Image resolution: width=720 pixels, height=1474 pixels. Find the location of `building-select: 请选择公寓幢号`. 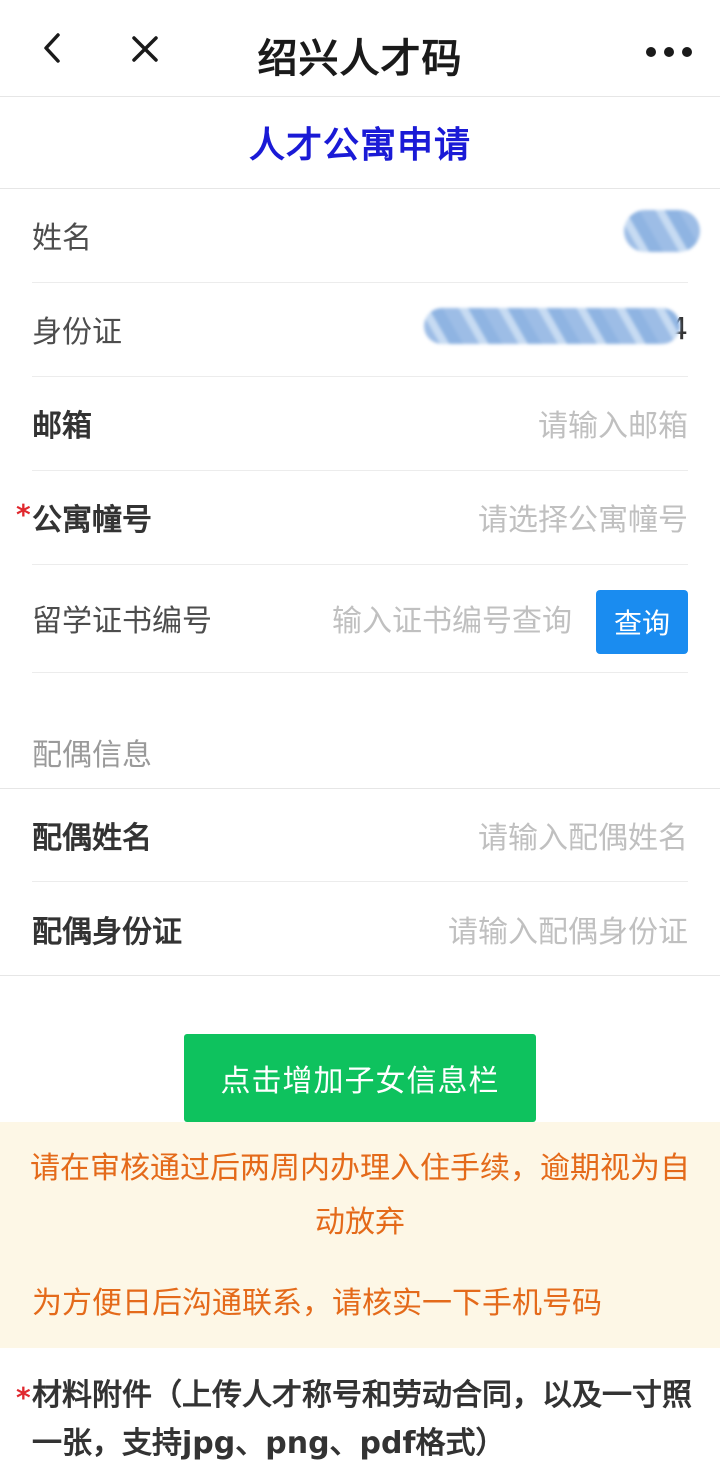

building-select: 请选择公寓幢号 is located at coordinates (583, 517).